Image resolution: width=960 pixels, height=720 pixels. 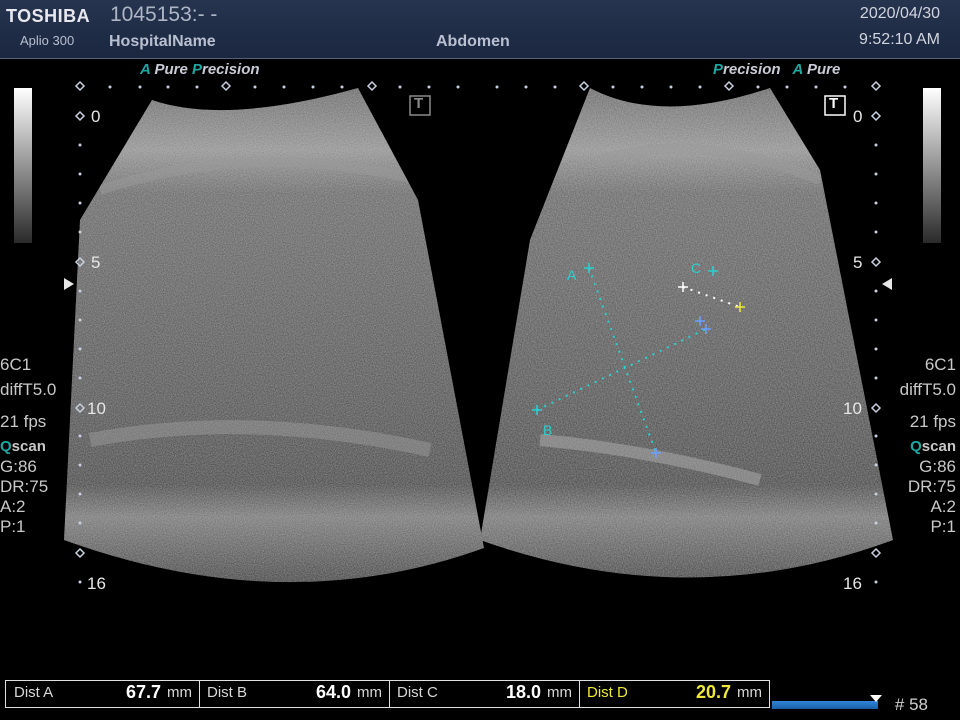 What do you see at coordinates (524, 692) in the screenshot?
I see `measurement-value: 18.0` at bounding box center [524, 692].